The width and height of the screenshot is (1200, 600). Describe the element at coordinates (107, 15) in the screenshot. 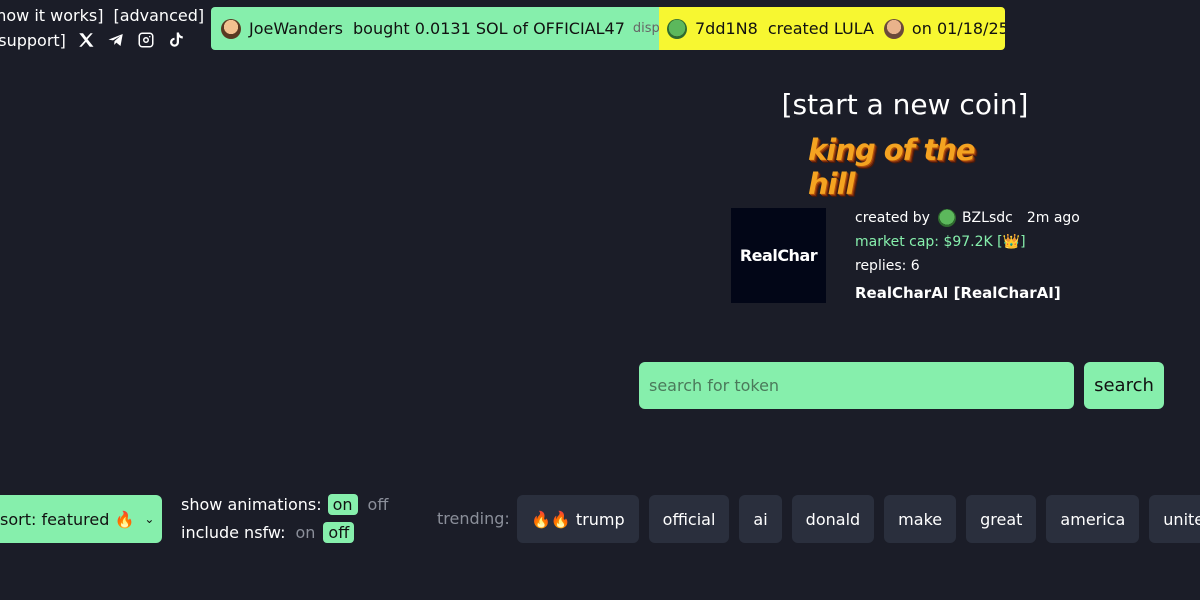

I see `top-nav: [how it works] [advanced]` at that location.